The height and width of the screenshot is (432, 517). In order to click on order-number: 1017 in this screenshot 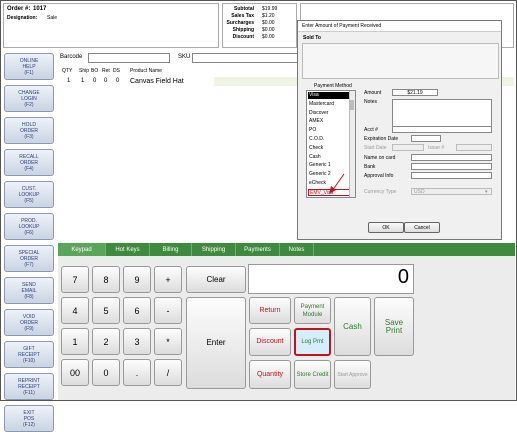, I will do `click(40, 9)`.